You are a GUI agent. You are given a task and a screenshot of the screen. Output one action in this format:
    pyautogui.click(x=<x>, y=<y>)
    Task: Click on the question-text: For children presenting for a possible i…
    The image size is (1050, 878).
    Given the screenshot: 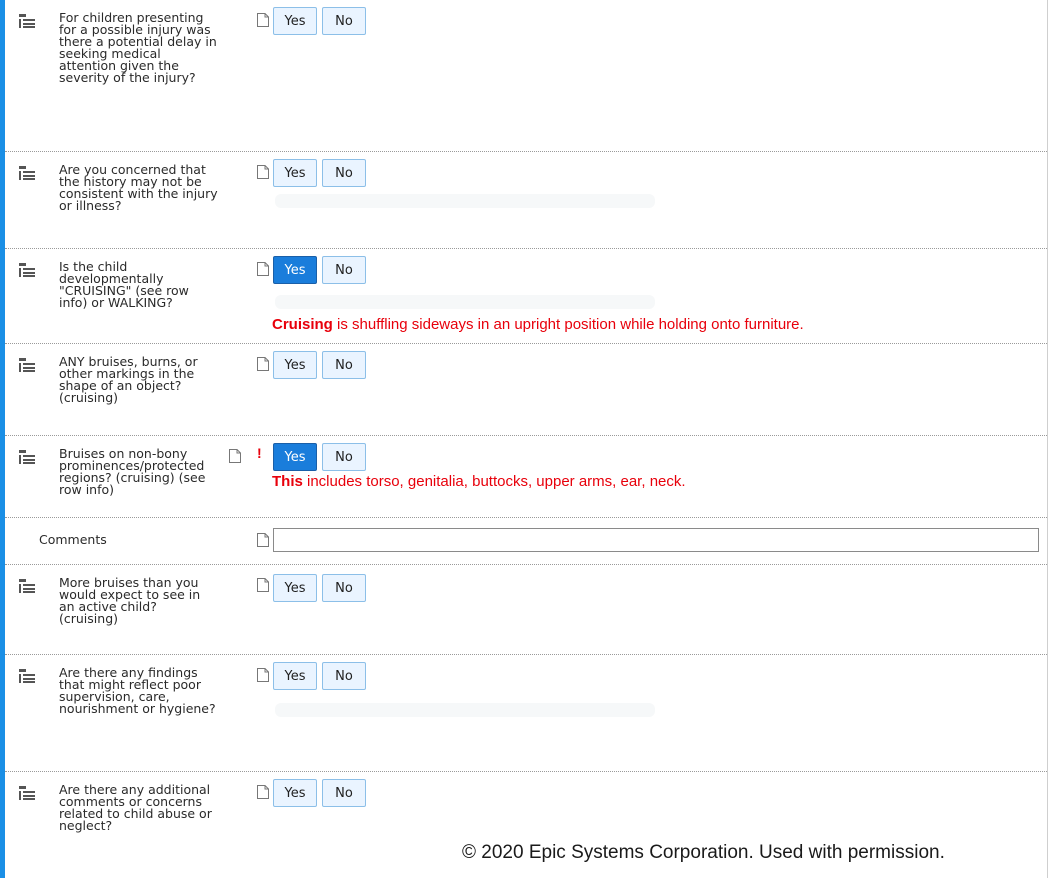 What is the action you would take?
    pyautogui.click(x=138, y=47)
    